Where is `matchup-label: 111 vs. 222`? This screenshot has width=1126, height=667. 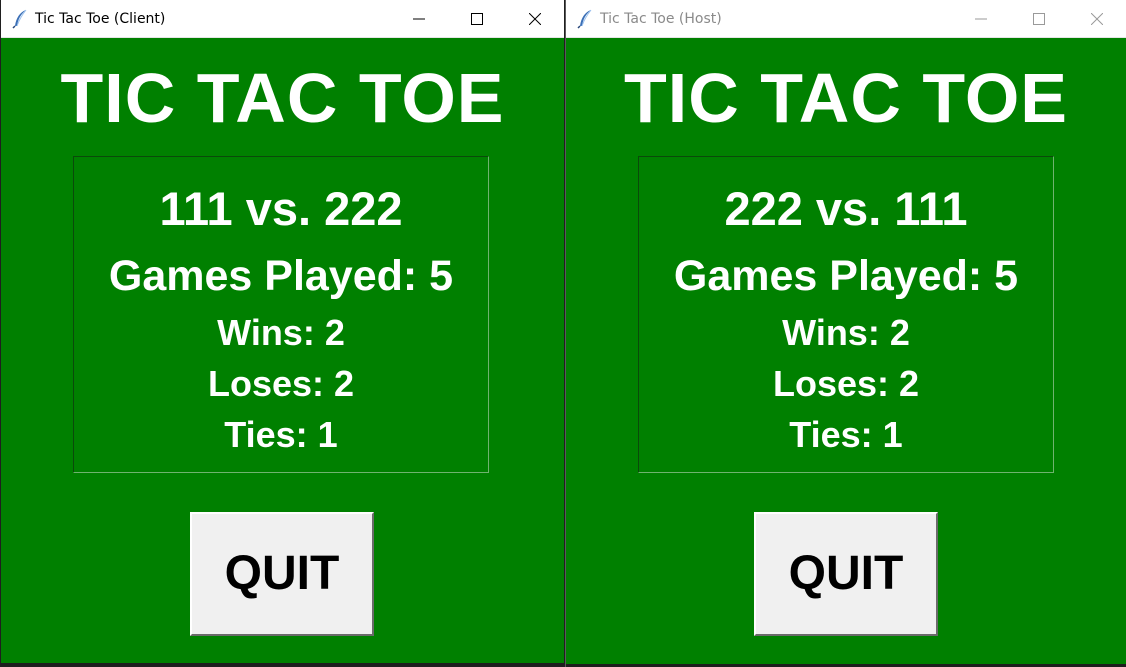
matchup-label: 111 vs. 222 is located at coordinates (281, 208).